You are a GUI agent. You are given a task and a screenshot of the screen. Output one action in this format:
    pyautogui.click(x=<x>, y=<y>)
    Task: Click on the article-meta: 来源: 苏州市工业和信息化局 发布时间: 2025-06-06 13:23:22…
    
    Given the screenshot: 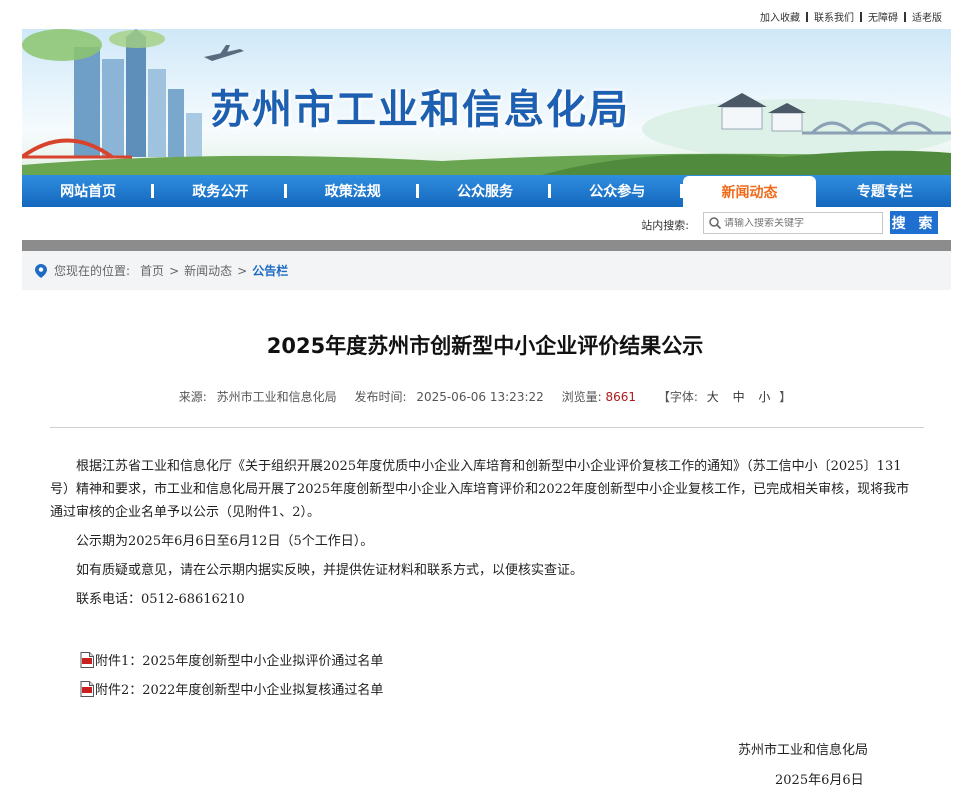 What is the action you would take?
    pyautogui.click(x=485, y=396)
    